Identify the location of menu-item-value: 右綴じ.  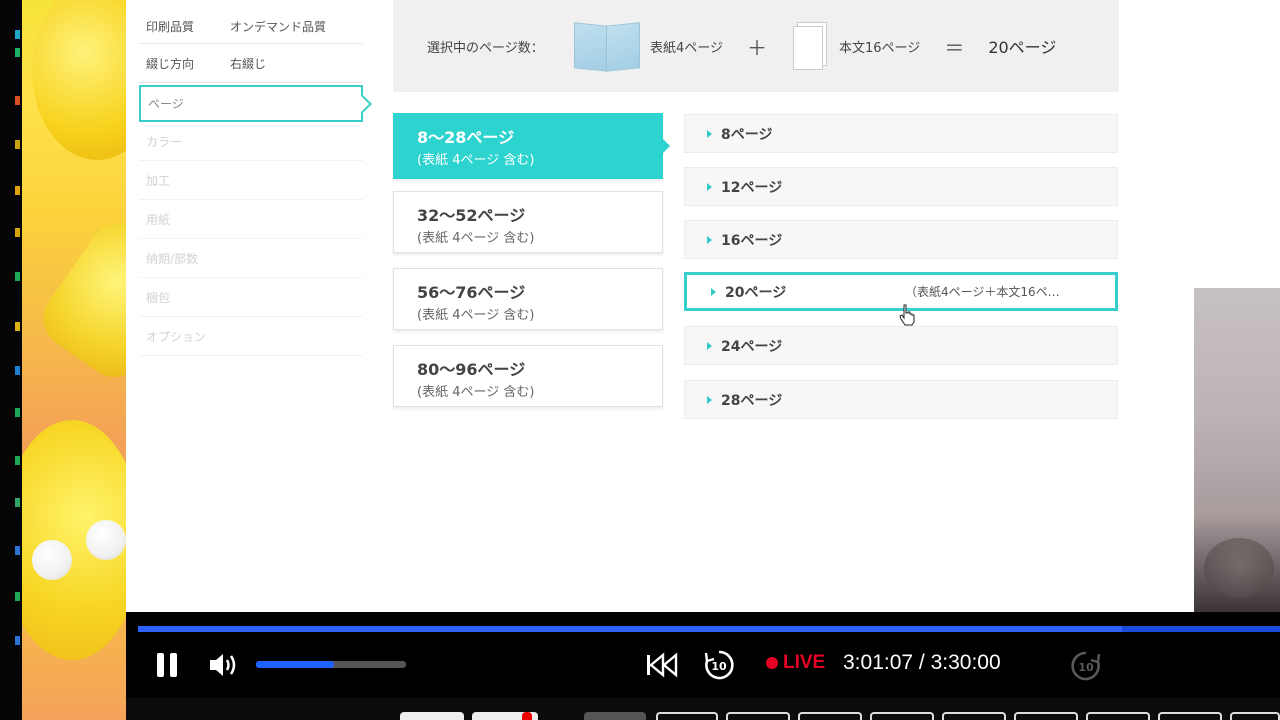
(248, 63).